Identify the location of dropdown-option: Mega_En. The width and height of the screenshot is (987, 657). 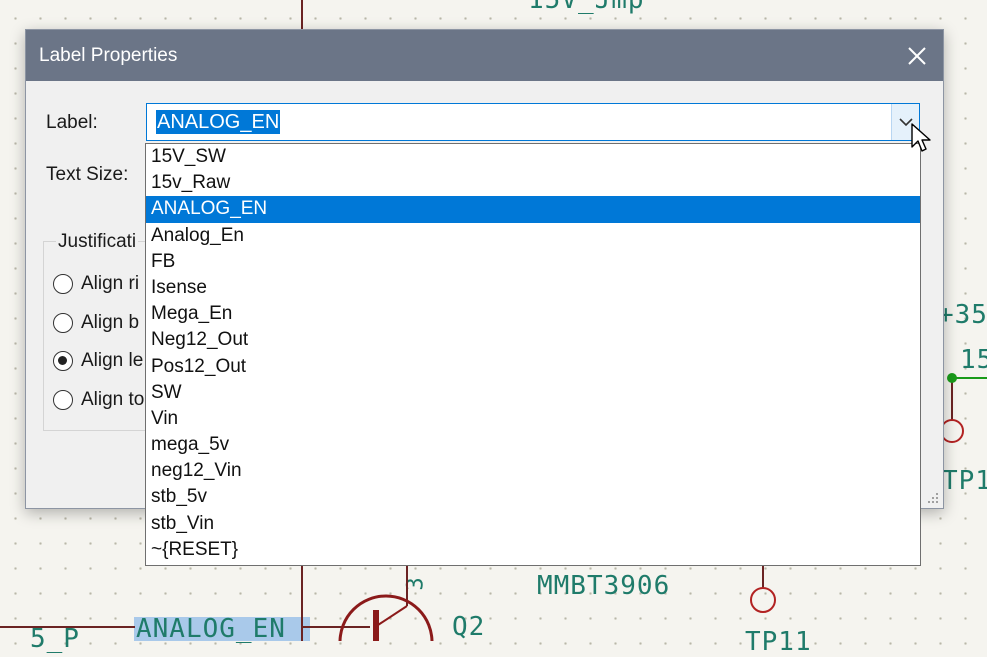
(533, 314).